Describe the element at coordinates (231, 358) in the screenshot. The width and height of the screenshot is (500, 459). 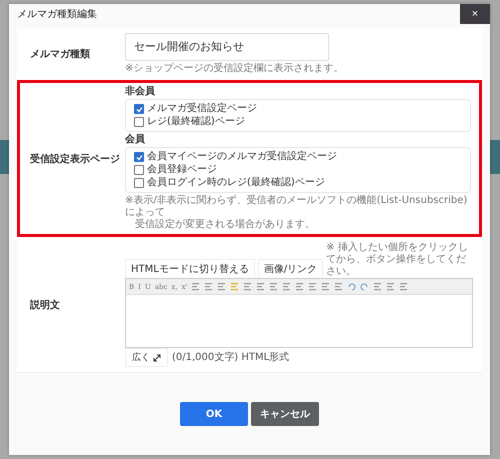
I see `character-counter: (0/1,000文字) HTML形式` at that location.